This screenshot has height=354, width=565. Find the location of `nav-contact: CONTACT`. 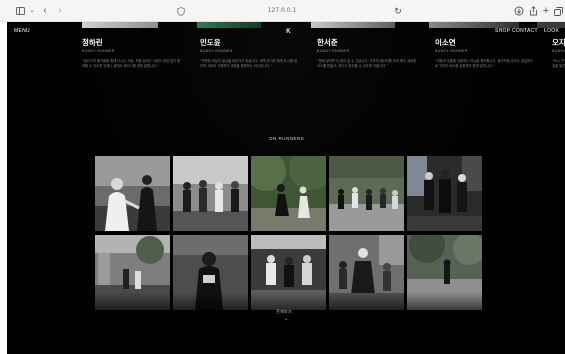

nav-contact: CONTACT is located at coordinates (525, 31).